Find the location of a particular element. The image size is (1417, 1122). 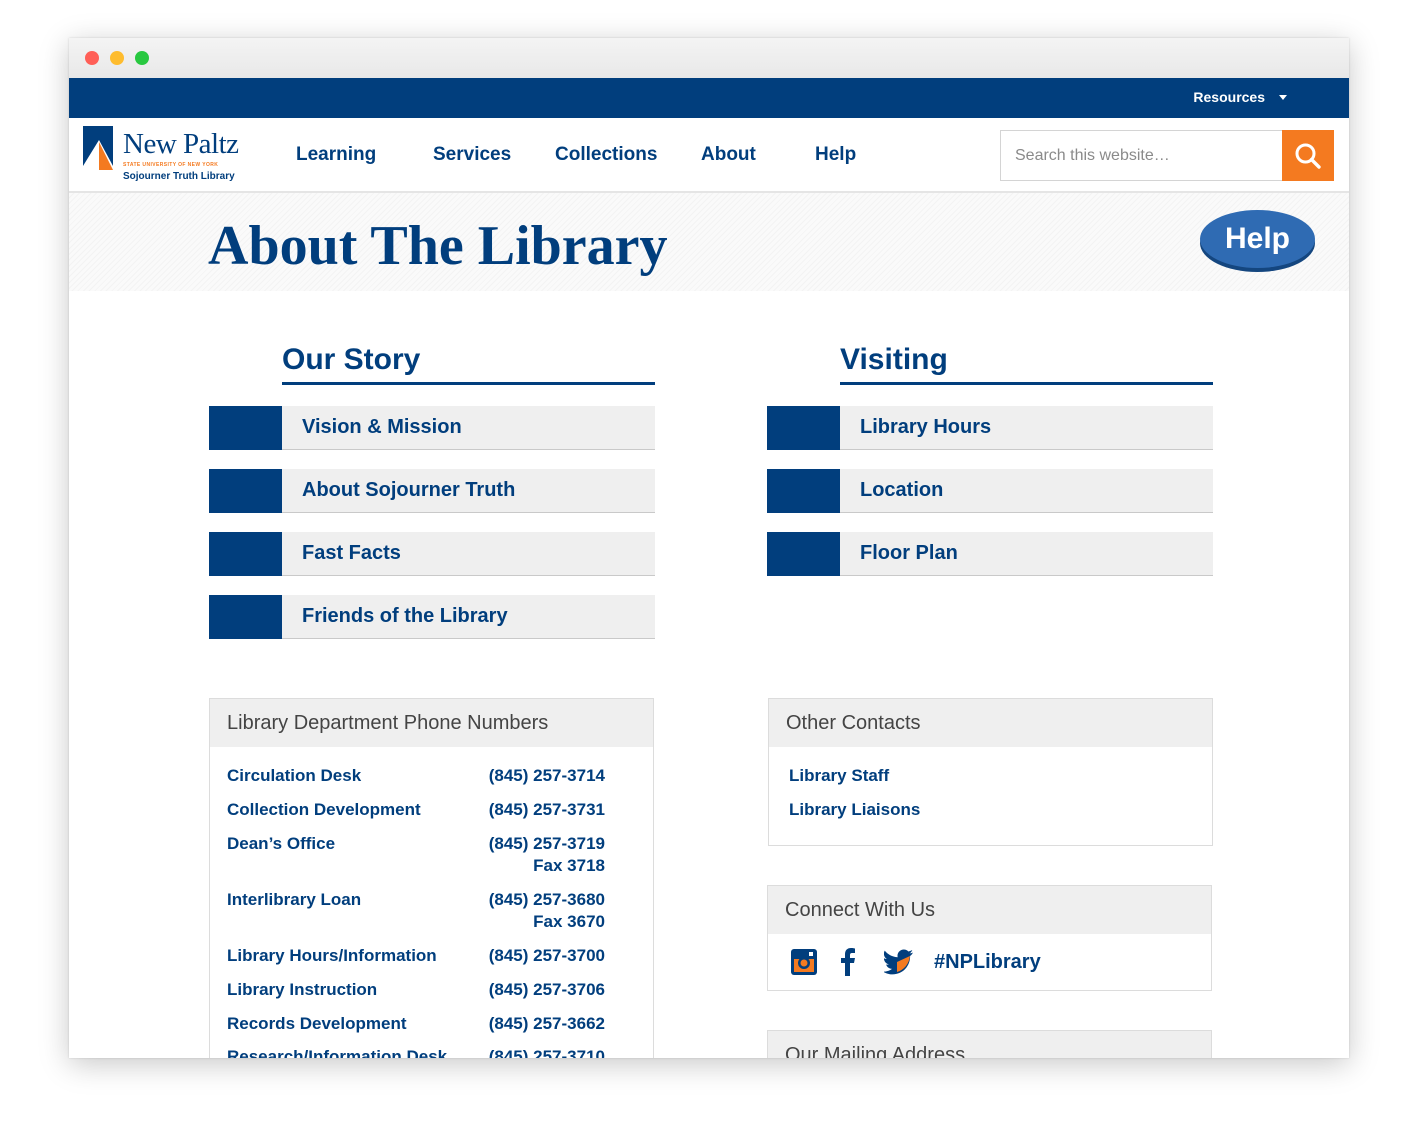

search-box is located at coordinates (1167, 155).